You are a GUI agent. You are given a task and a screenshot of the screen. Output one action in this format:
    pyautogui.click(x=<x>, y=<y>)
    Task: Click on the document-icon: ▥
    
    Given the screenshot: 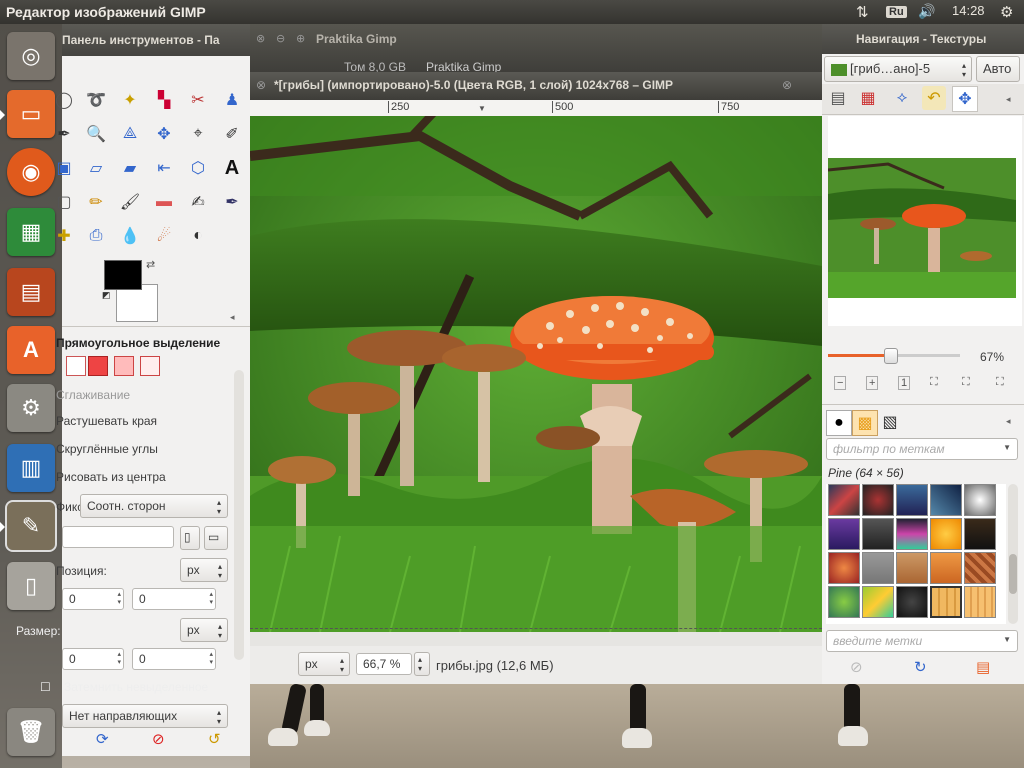 What is the action you would take?
    pyautogui.click(x=31, y=468)
    